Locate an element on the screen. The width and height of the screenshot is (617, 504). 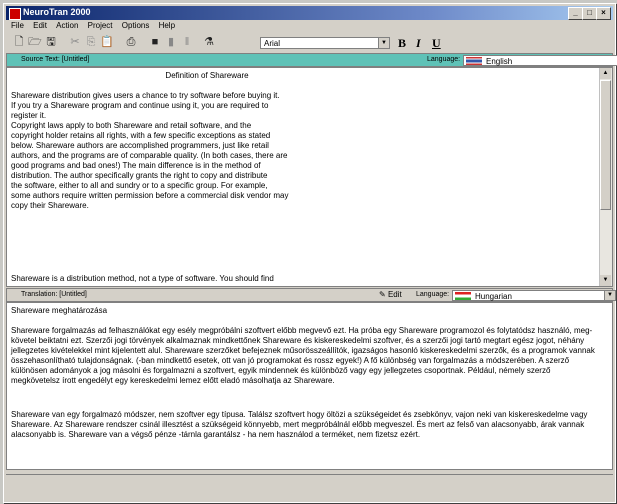
dictionary-icon: ⚗ is located at coordinates (209, 42).